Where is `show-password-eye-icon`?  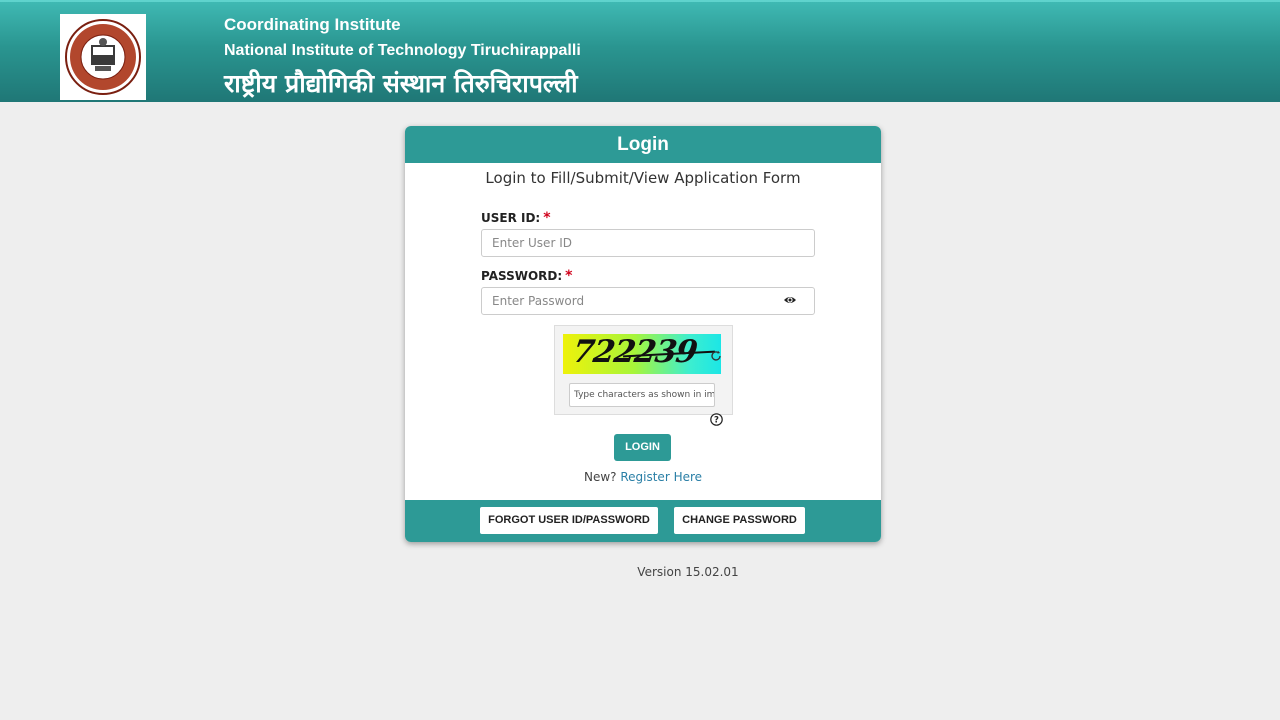 show-password-eye-icon is located at coordinates (790, 300).